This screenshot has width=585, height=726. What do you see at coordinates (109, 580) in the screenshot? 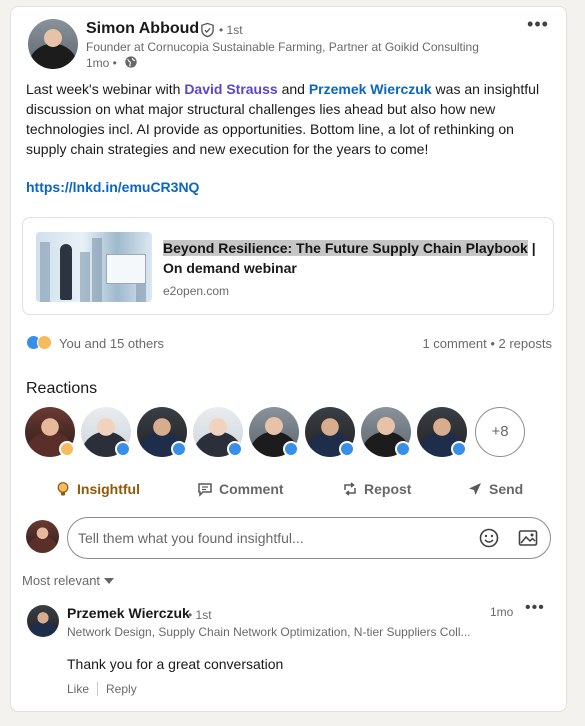
I see `caret-down-icon` at bounding box center [109, 580].